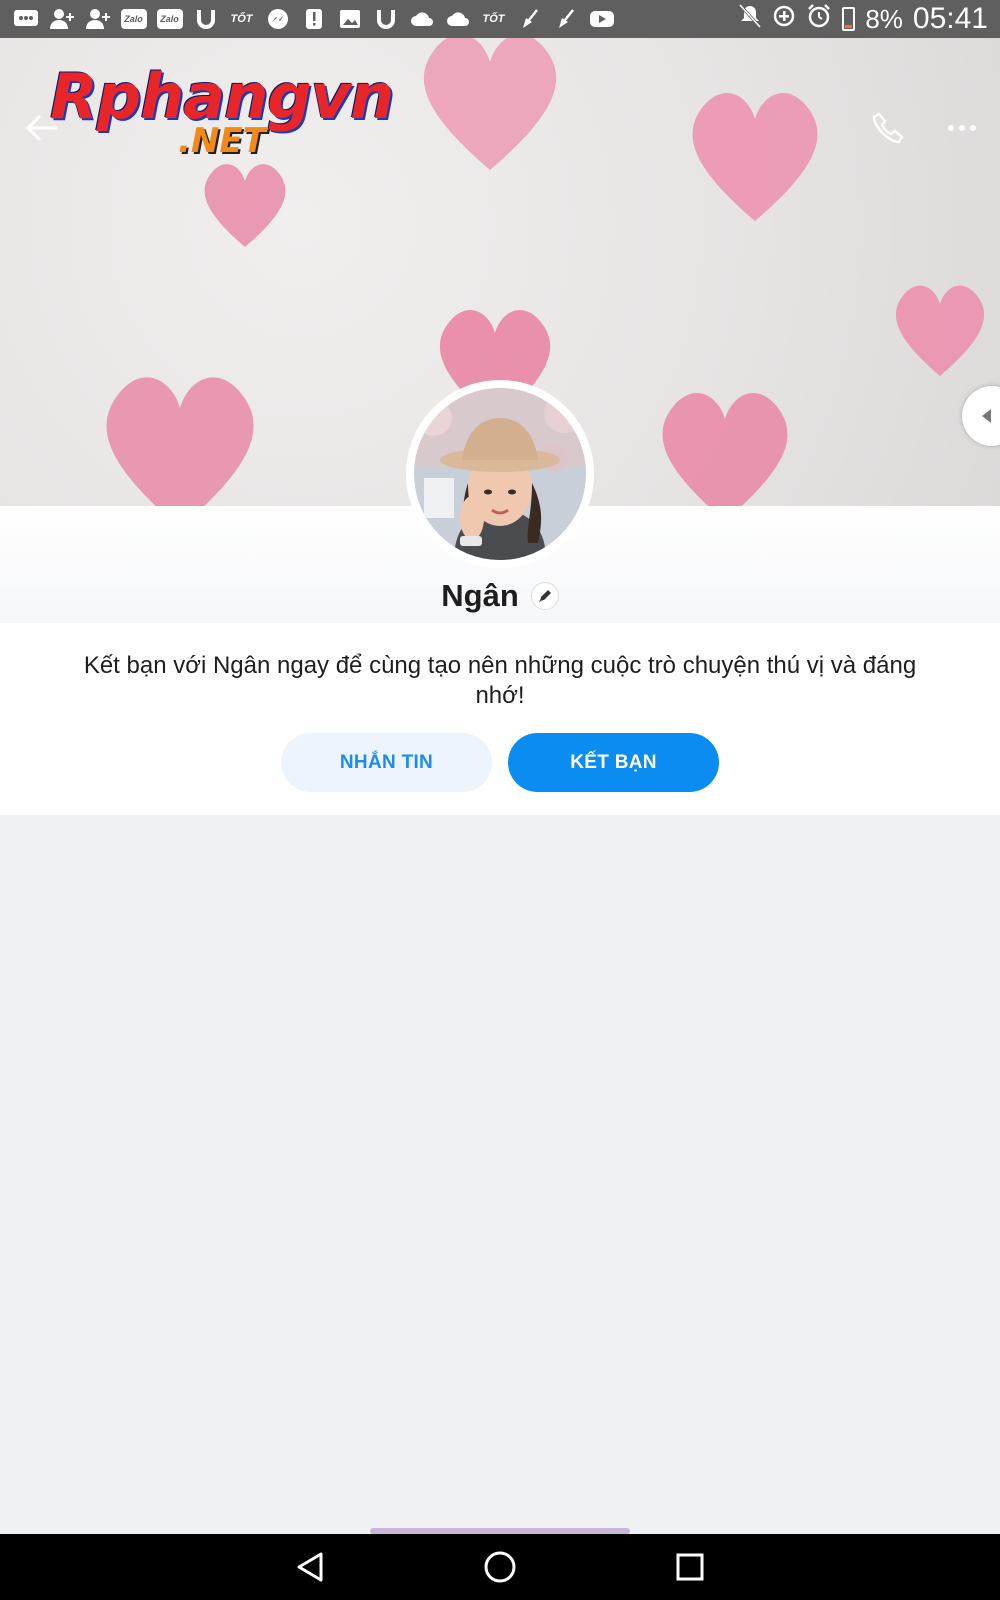 The height and width of the screenshot is (1600, 1000). I want to click on edit-name-button, so click(544, 596).